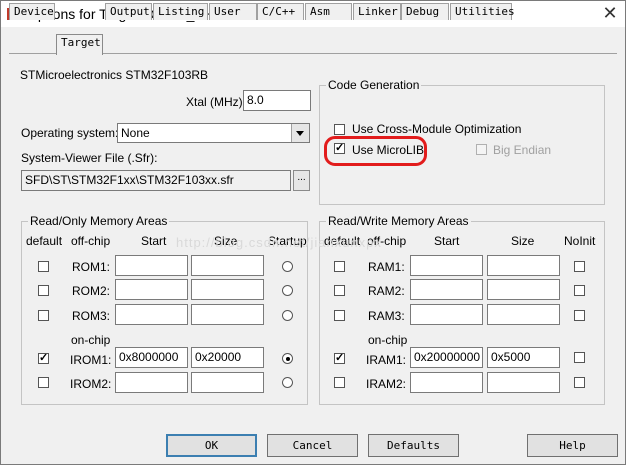 The height and width of the screenshot is (465, 626). What do you see at coordinates (580, 241) in the screenshot?
I see `ram-header-noinit: NoInit` at bounding box center [580, 241].